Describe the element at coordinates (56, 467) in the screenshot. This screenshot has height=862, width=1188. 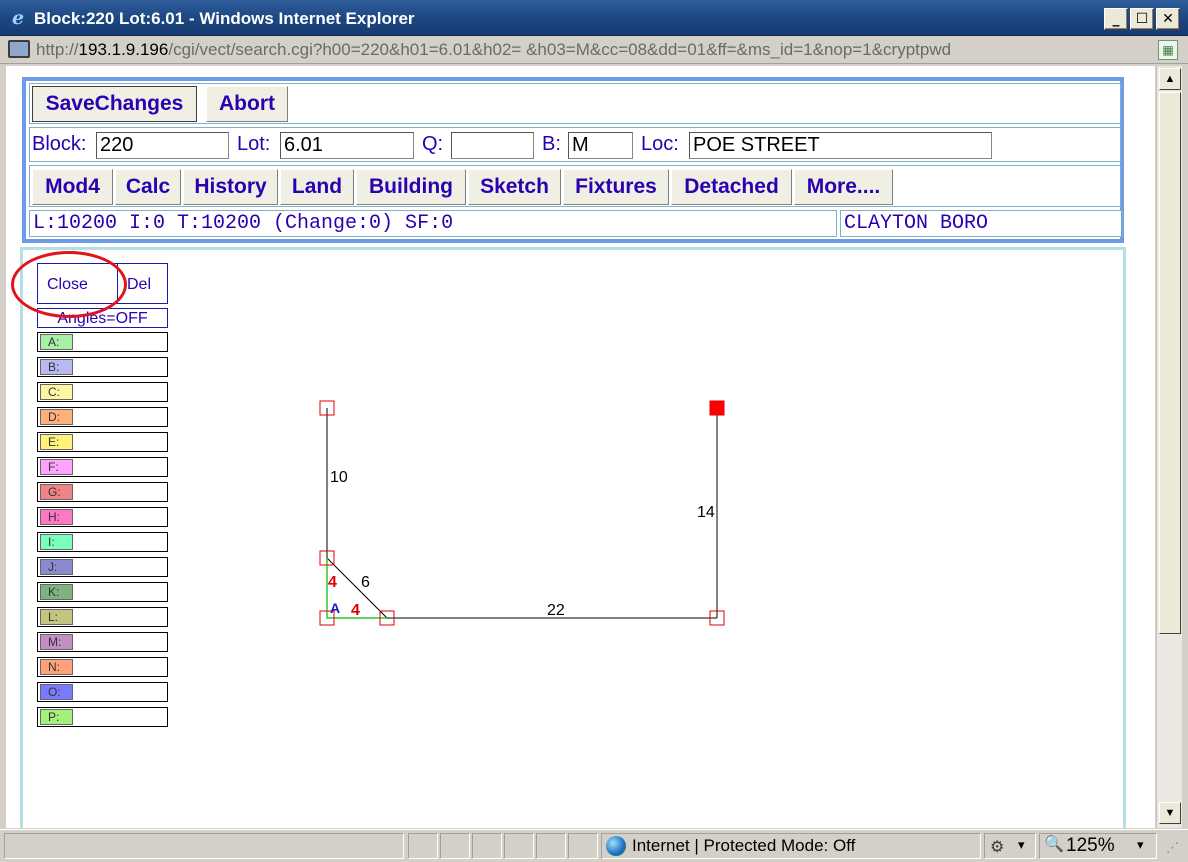
I see `layer-label: F:` at that location.